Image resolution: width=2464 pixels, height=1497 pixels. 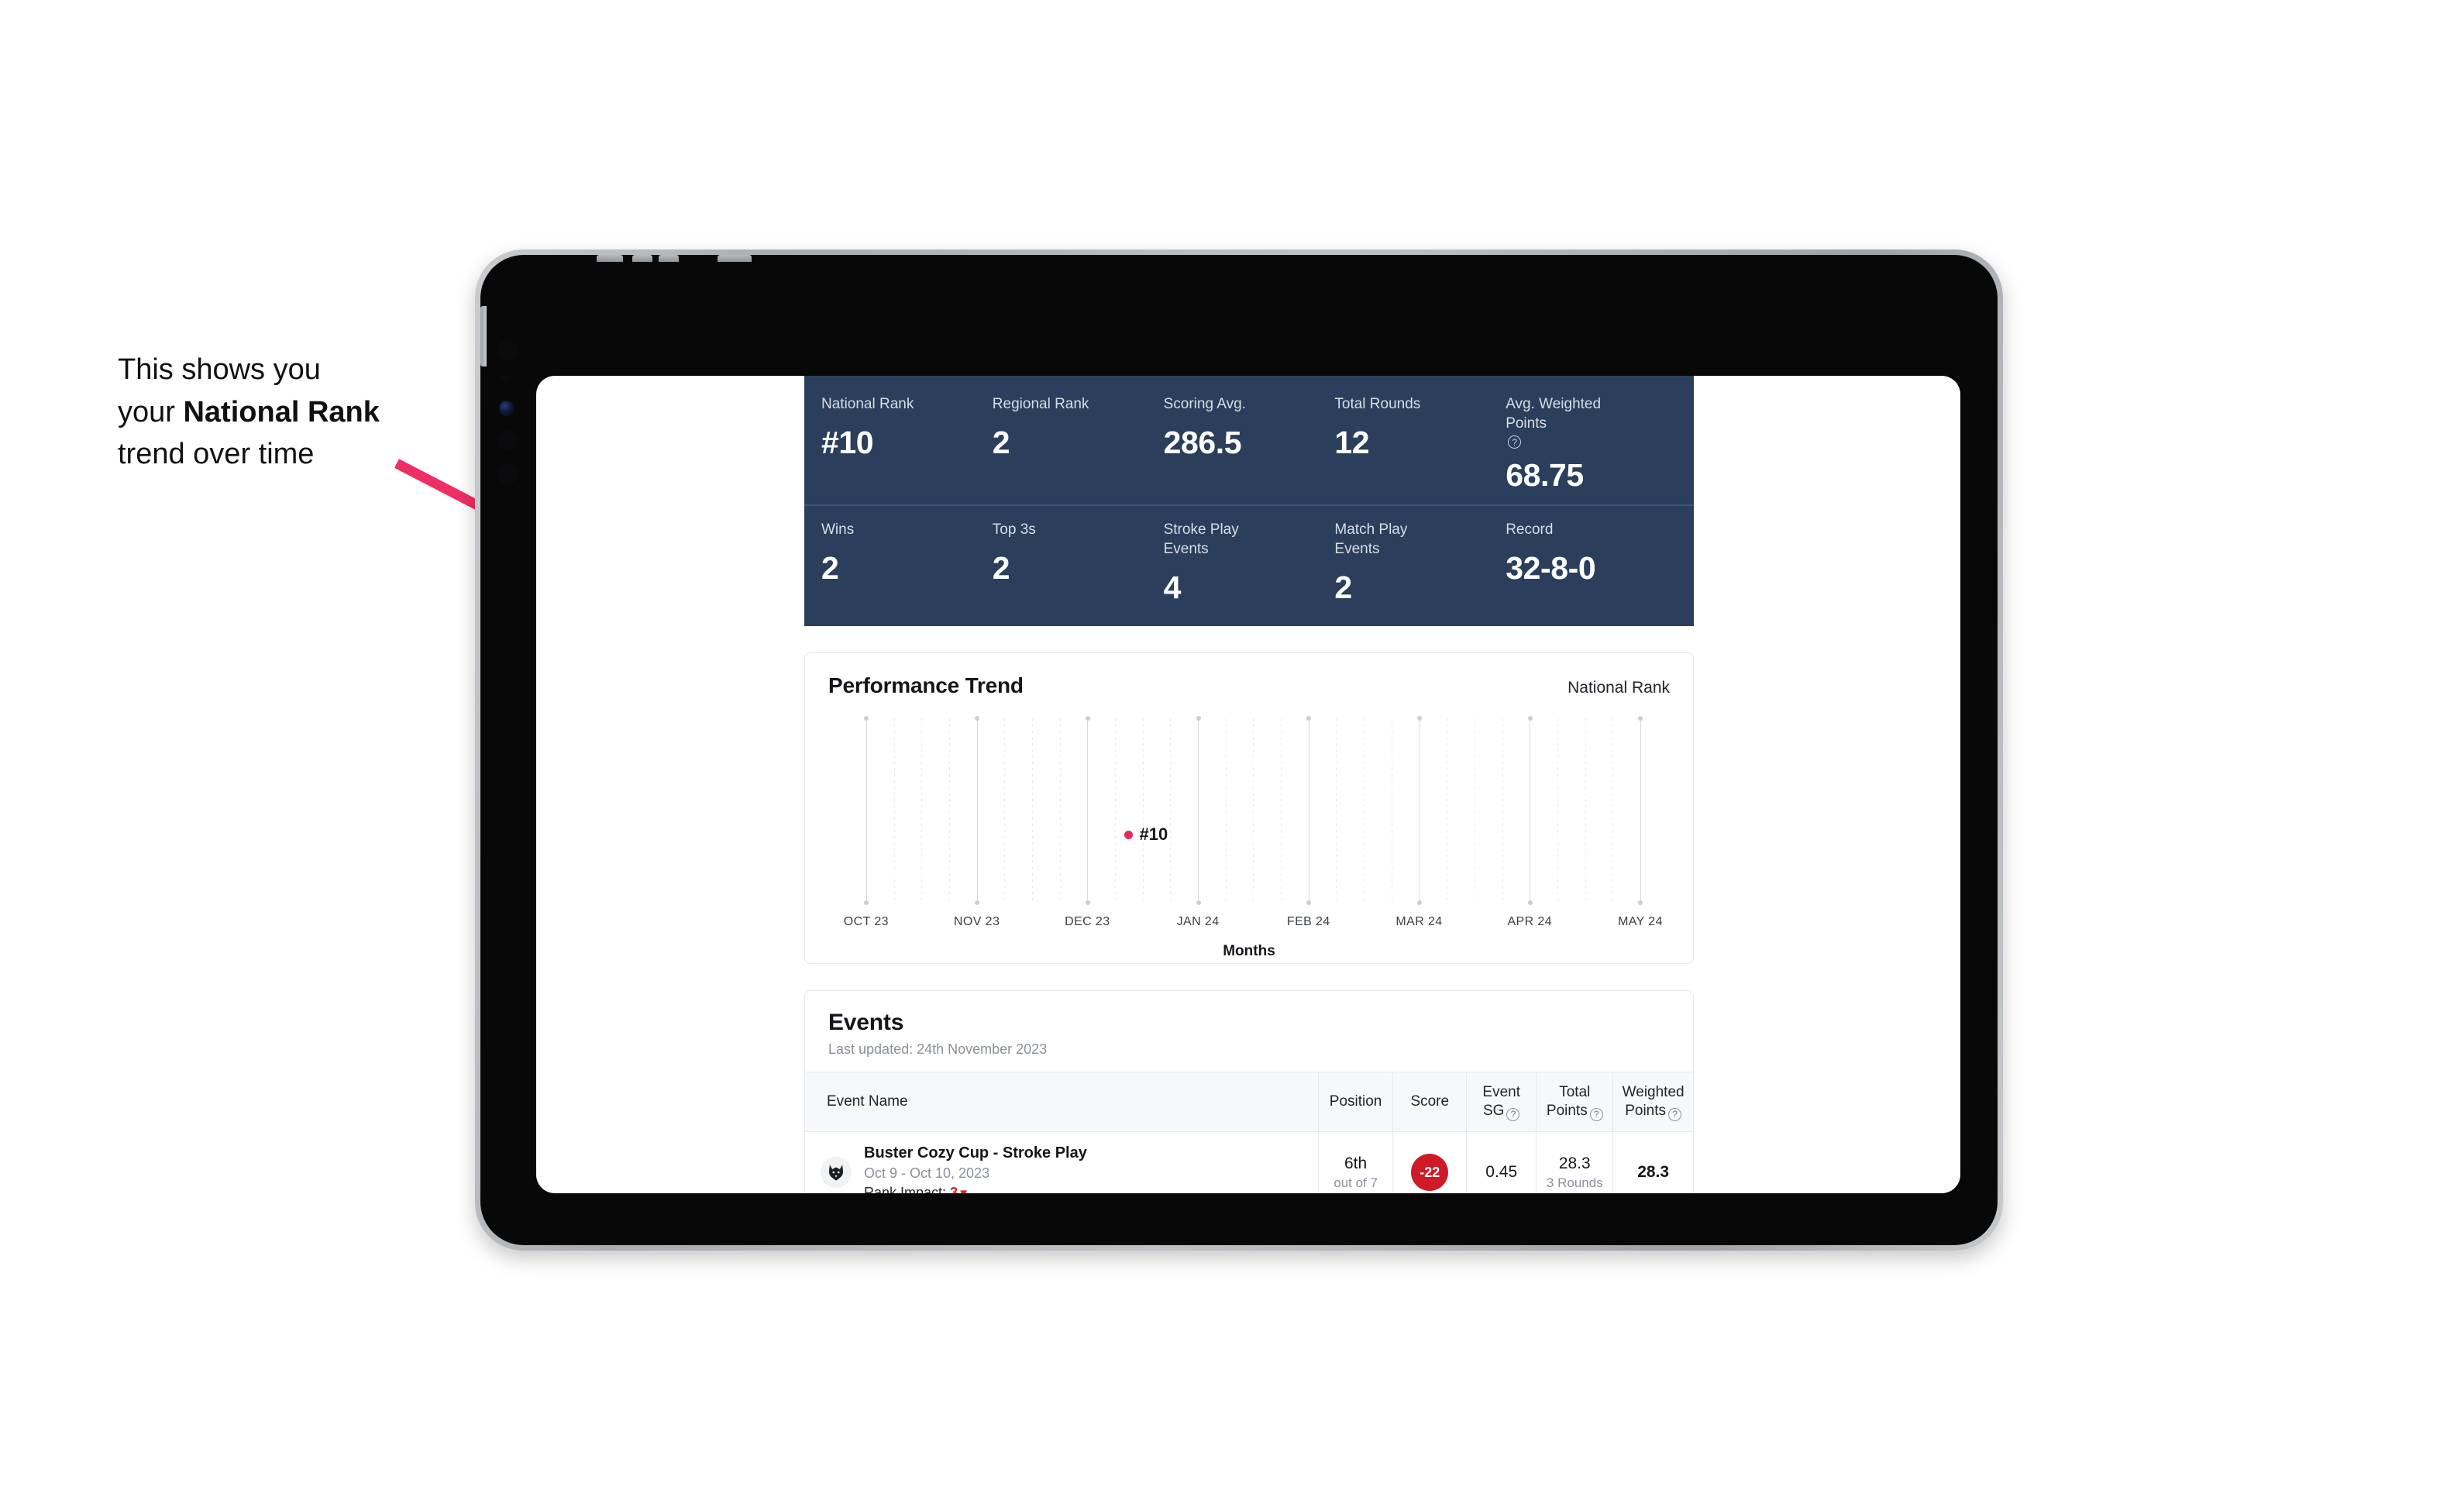 What do you see at coordinates (1249, 1031) in the screenshot?
I see `events-header: Events Last updated: 24th November 2023` at bounding box center [1249, 1031].